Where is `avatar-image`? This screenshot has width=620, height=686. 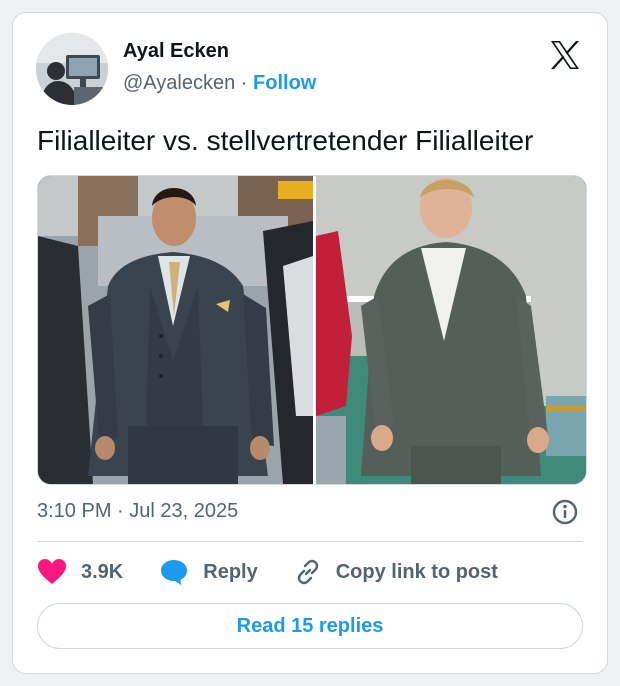 avatar-image is located at coordinates (72, 69).